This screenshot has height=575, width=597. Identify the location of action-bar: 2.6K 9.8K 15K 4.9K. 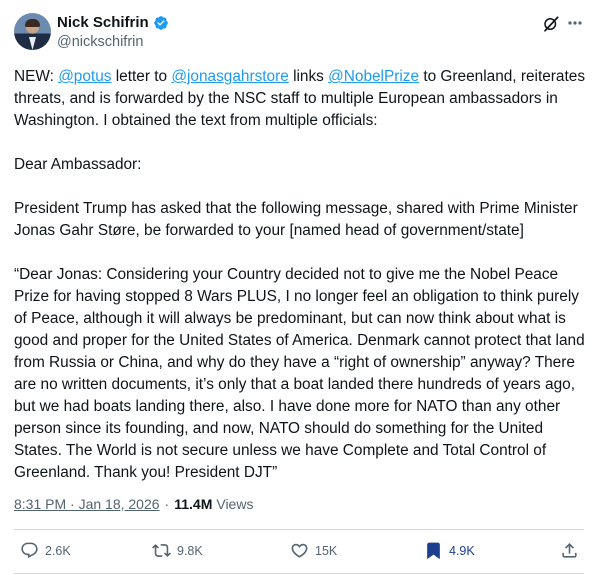
(299, 552).